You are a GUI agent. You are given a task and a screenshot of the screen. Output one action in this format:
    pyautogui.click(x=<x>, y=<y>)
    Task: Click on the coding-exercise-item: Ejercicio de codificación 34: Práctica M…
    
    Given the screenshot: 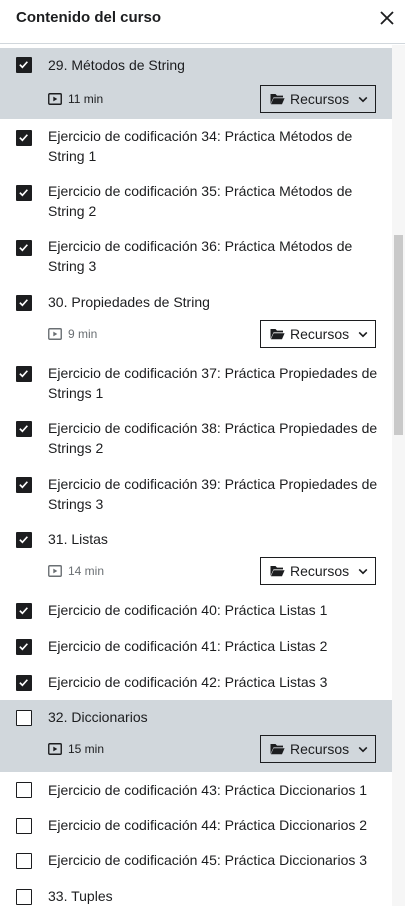 What is the action you would take?
    pyautogui.click(x=196, y=146)
    